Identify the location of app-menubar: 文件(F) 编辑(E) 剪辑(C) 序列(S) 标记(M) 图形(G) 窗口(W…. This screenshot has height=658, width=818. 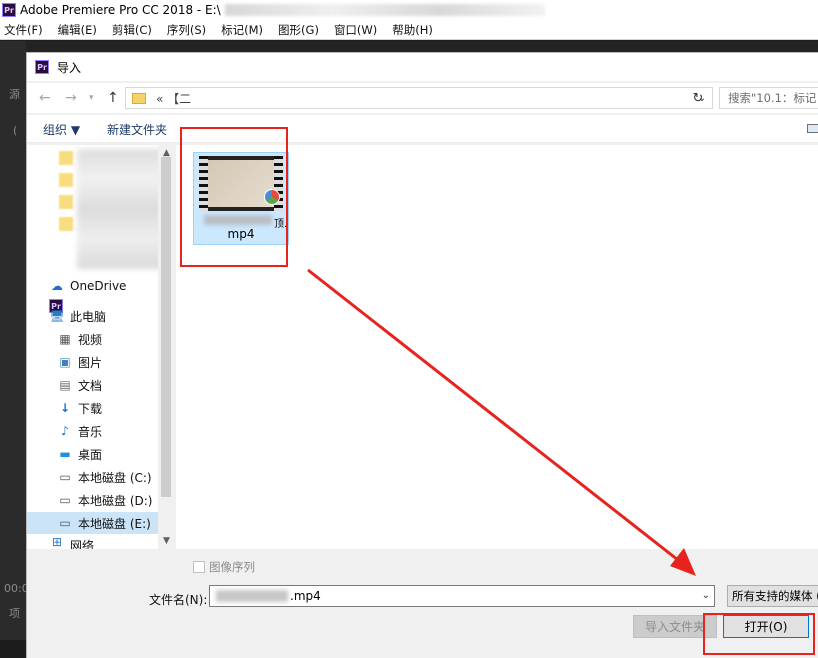
(409, 30).